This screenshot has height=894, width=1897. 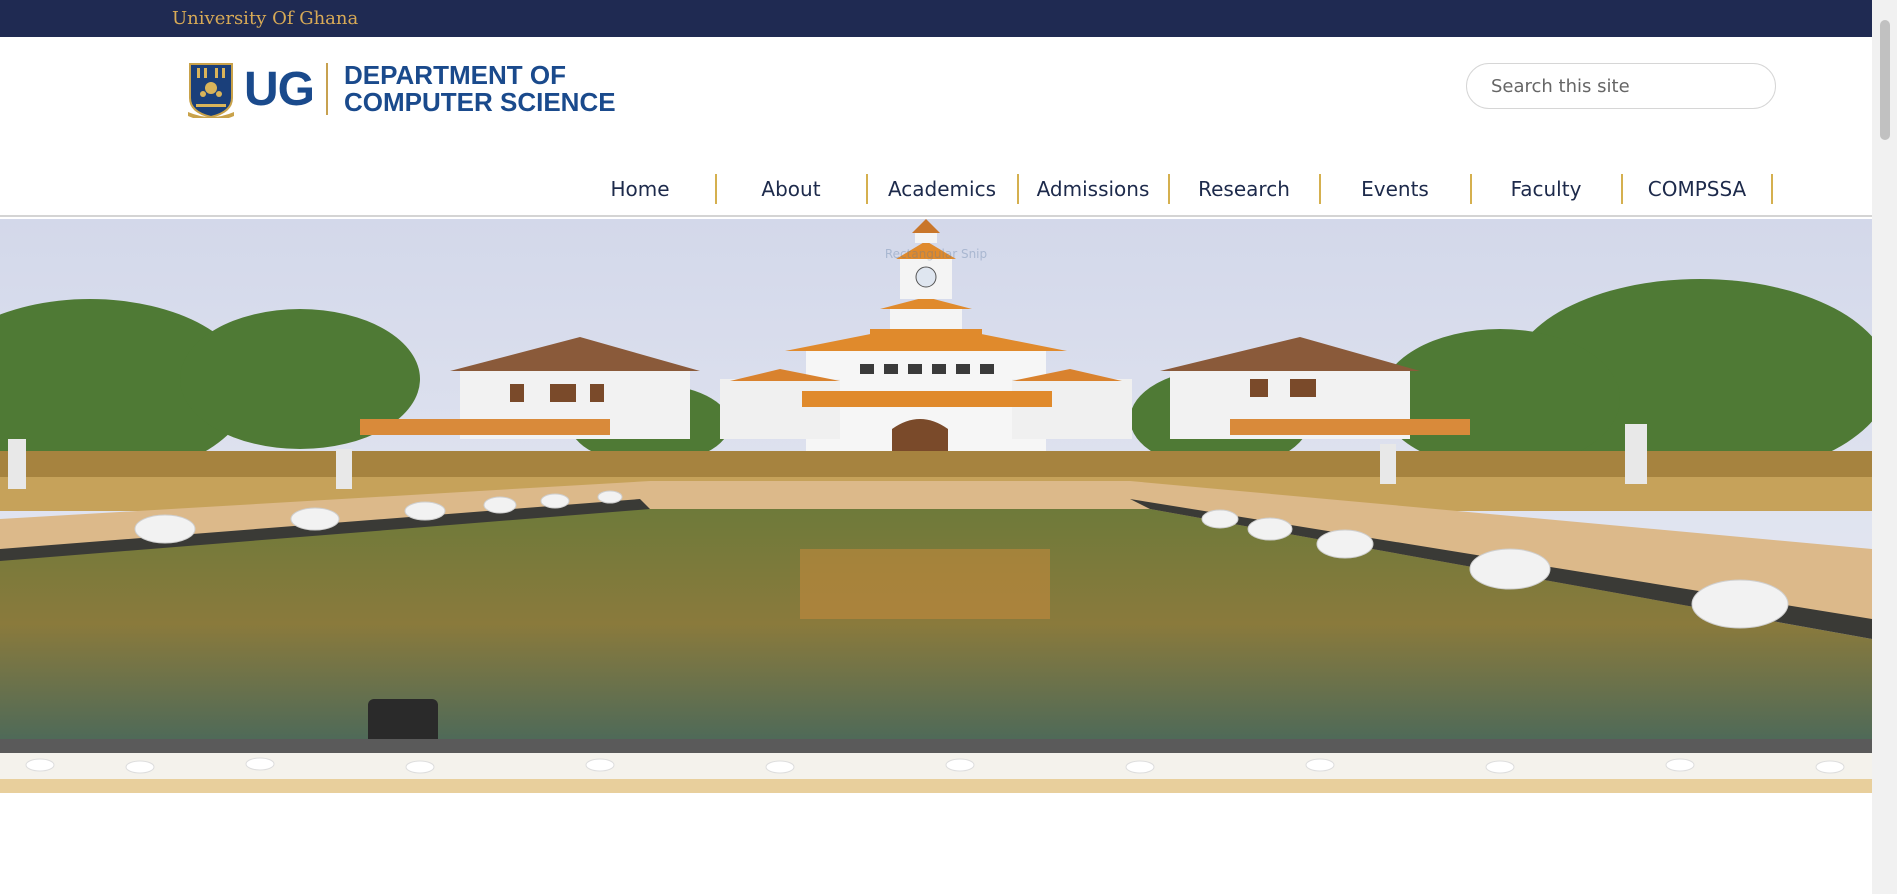 What do you see at coordinates (1772, 189) in the screenshot?
I see `nav-separator` at bounding box center [1772, 189].